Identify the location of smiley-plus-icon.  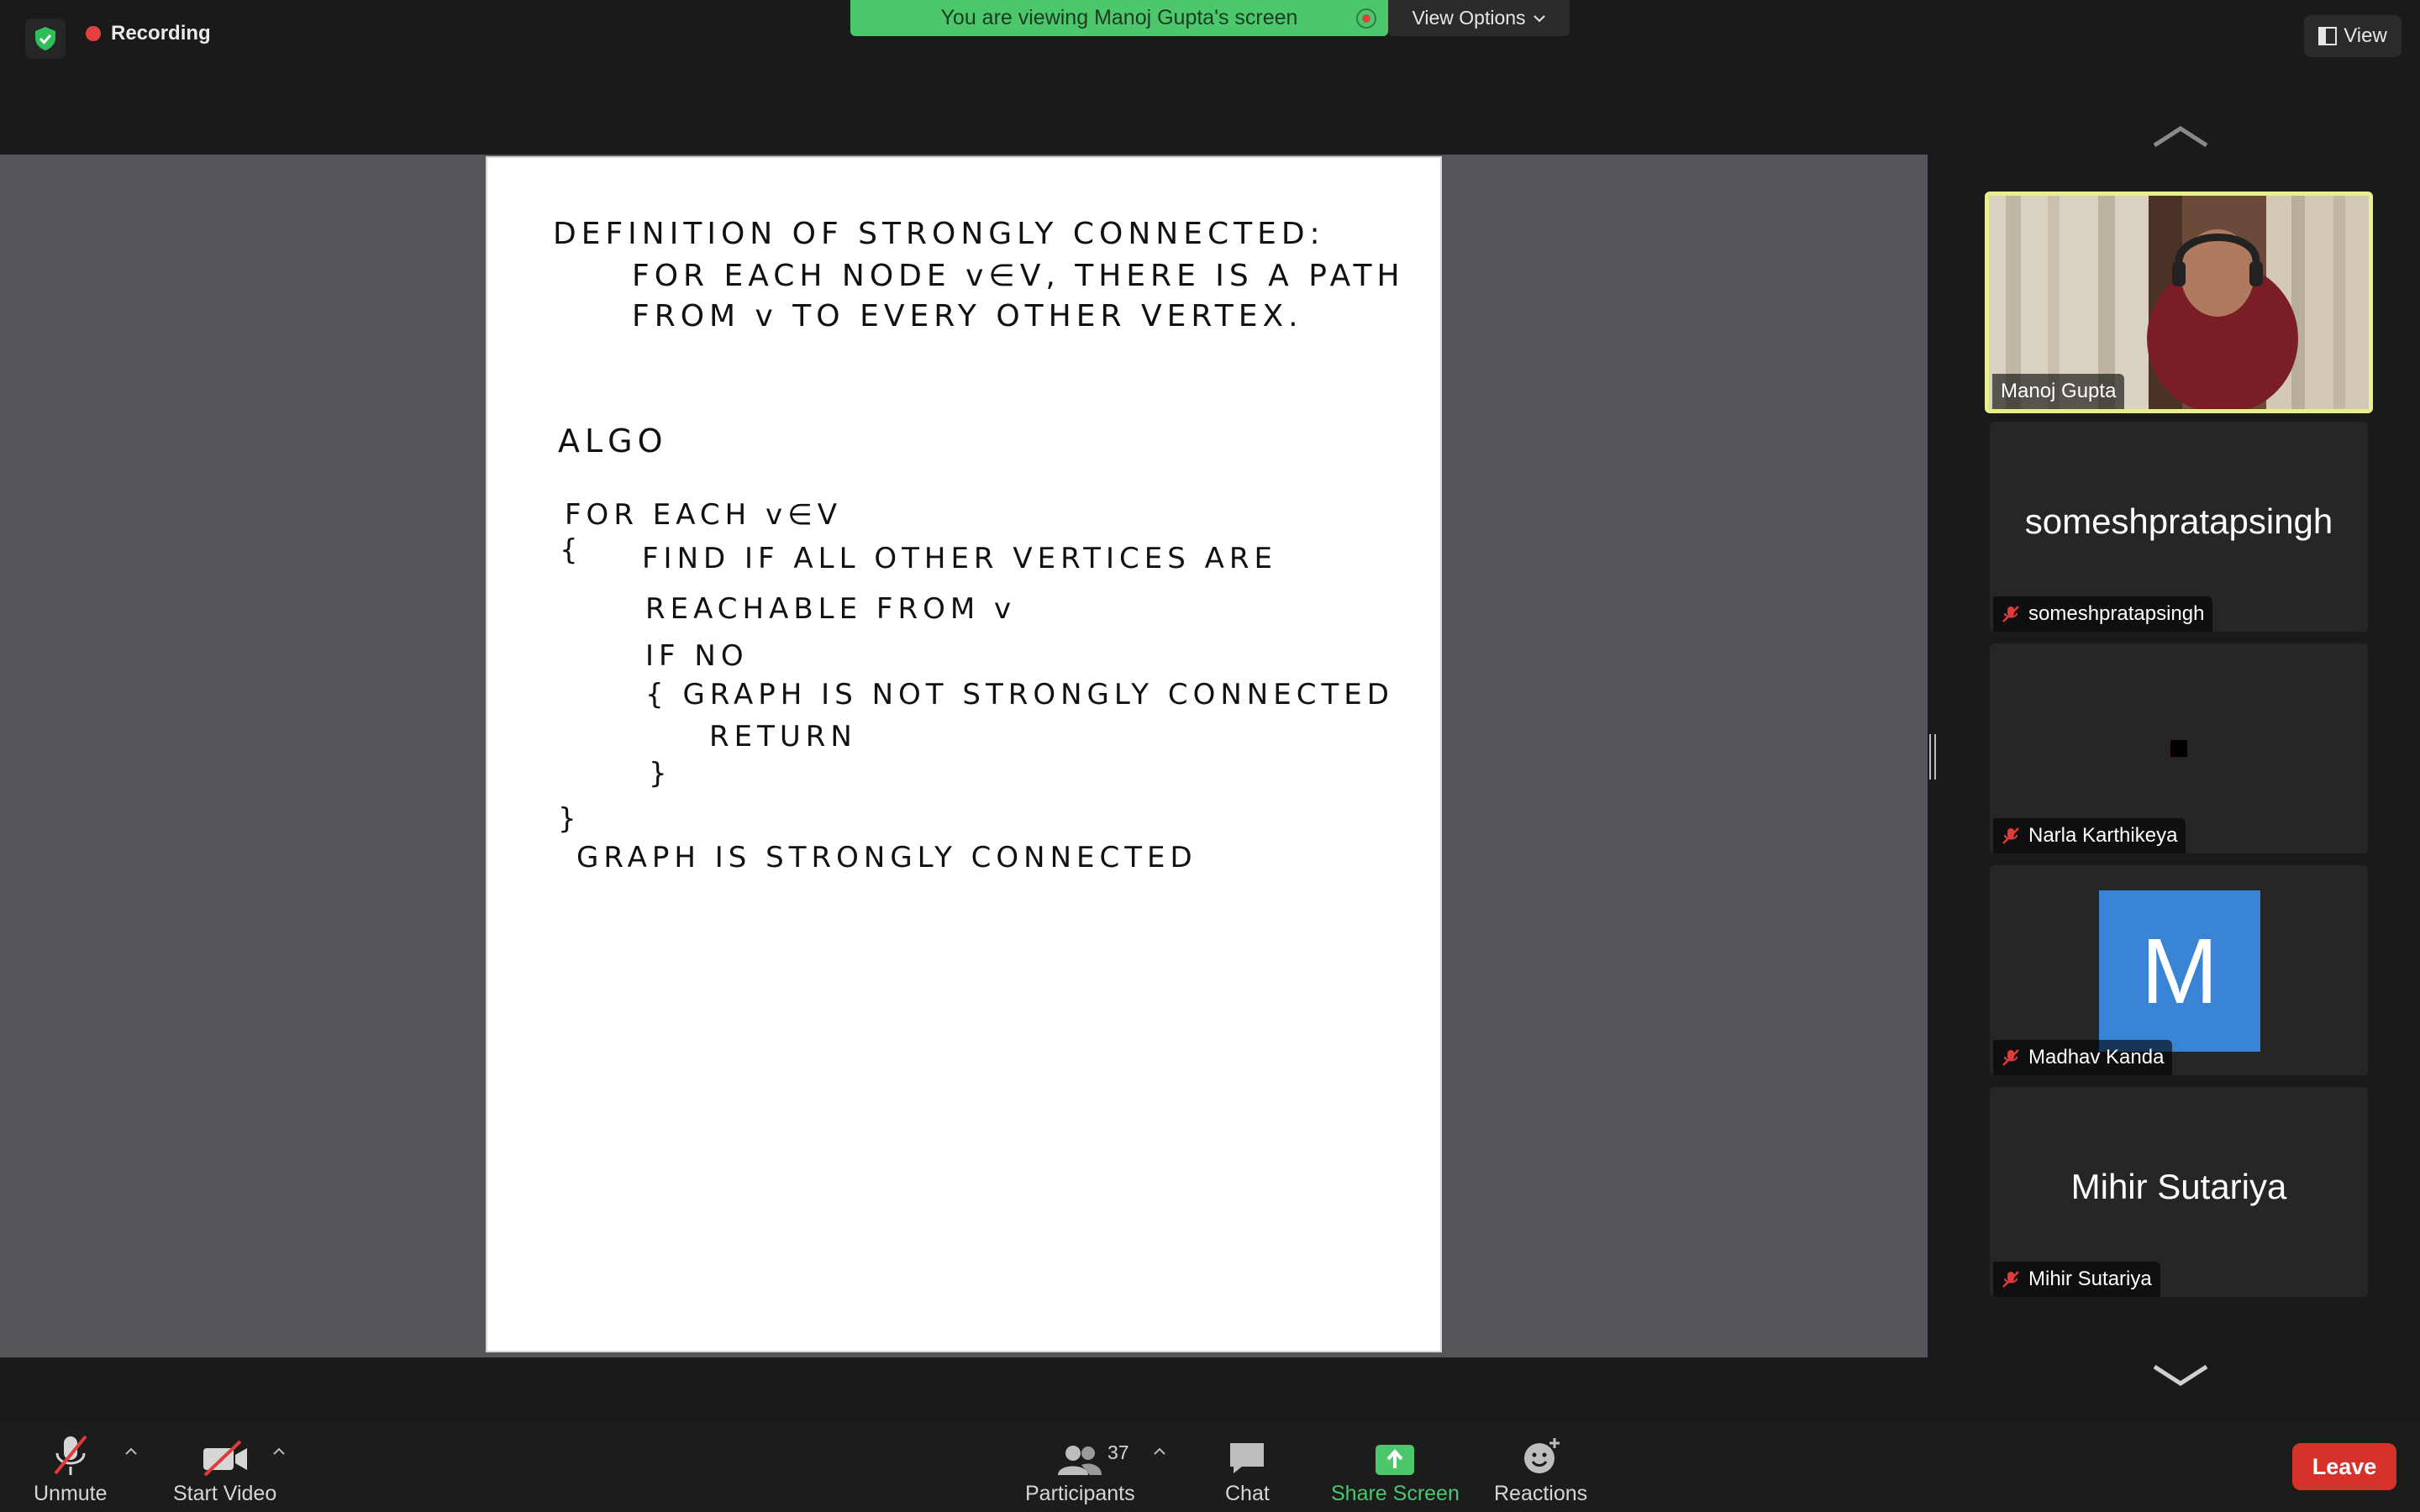
(1541, 1455).